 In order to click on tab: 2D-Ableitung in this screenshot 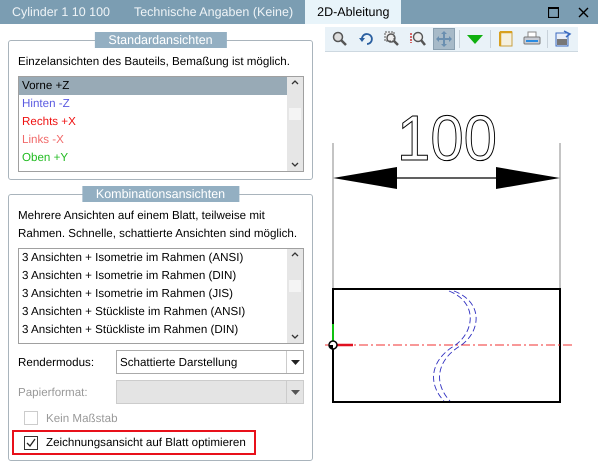, I will do `click(353, 12)`.